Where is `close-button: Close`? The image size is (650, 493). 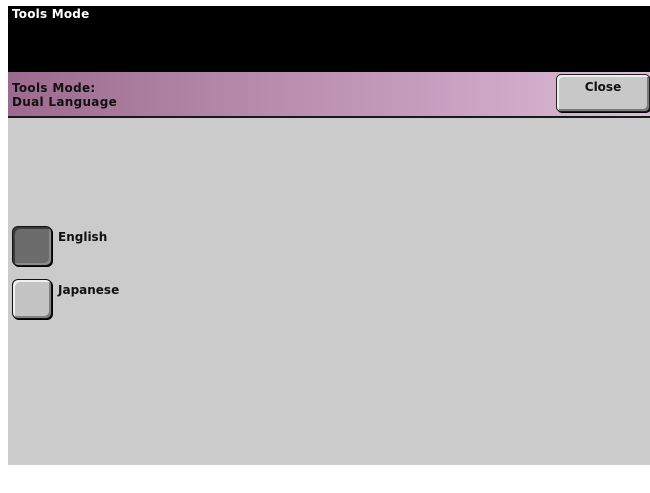 close-button: Close is located at coordinates (603, 93).